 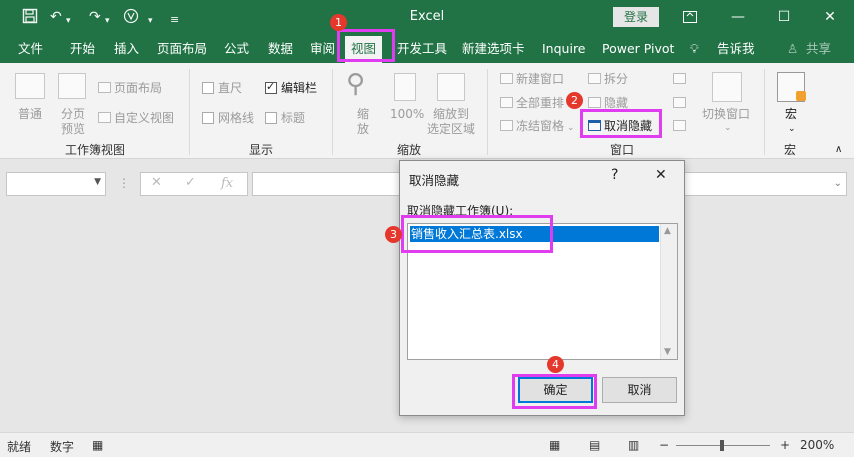 I want to click on arrange-all-button: 全部重排, so click(x=532, y=103).